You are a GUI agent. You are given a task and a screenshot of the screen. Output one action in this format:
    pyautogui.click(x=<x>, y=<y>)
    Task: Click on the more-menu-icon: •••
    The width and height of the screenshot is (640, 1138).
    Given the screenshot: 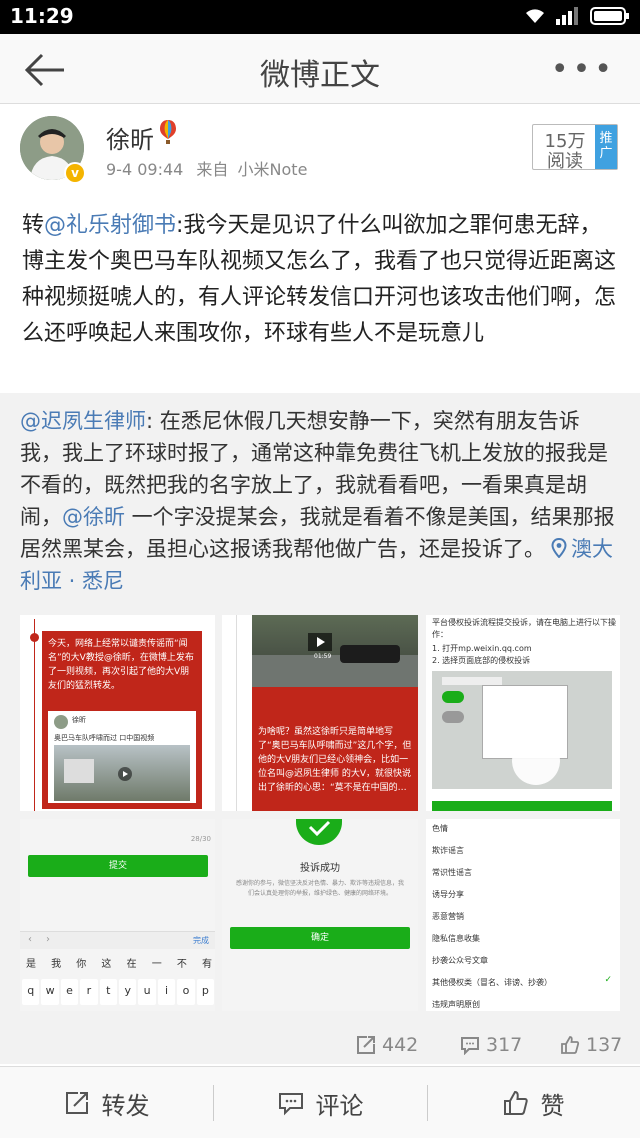 What is the action you would take?
    pyautogui.click(x=583, y=69)
    